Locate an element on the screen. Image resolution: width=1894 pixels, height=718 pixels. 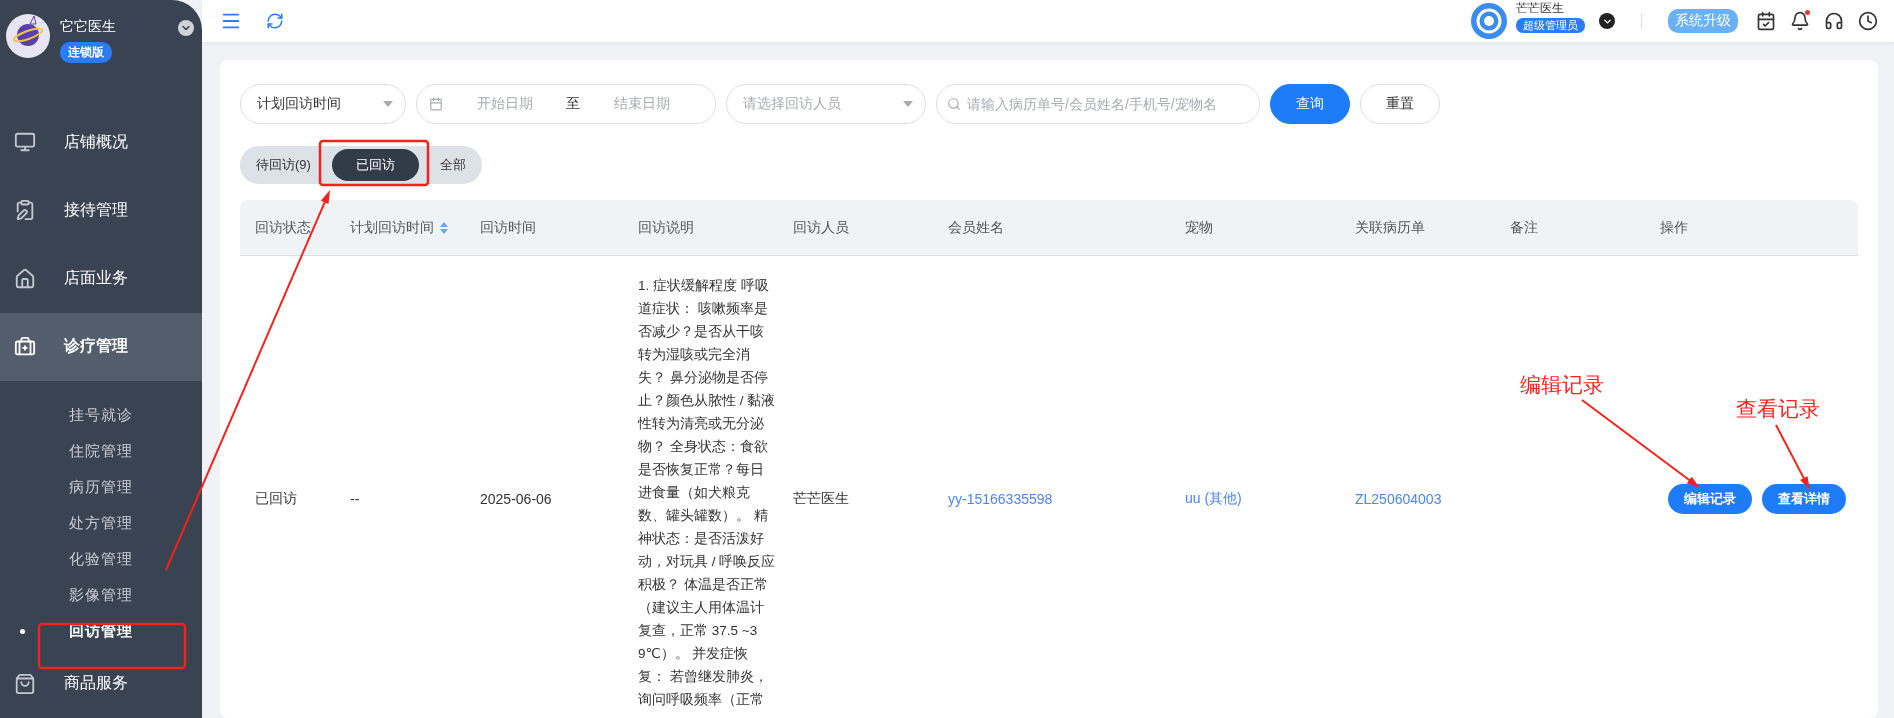
role-badge: 超级管理员 is located at coordinates (1550, 25).